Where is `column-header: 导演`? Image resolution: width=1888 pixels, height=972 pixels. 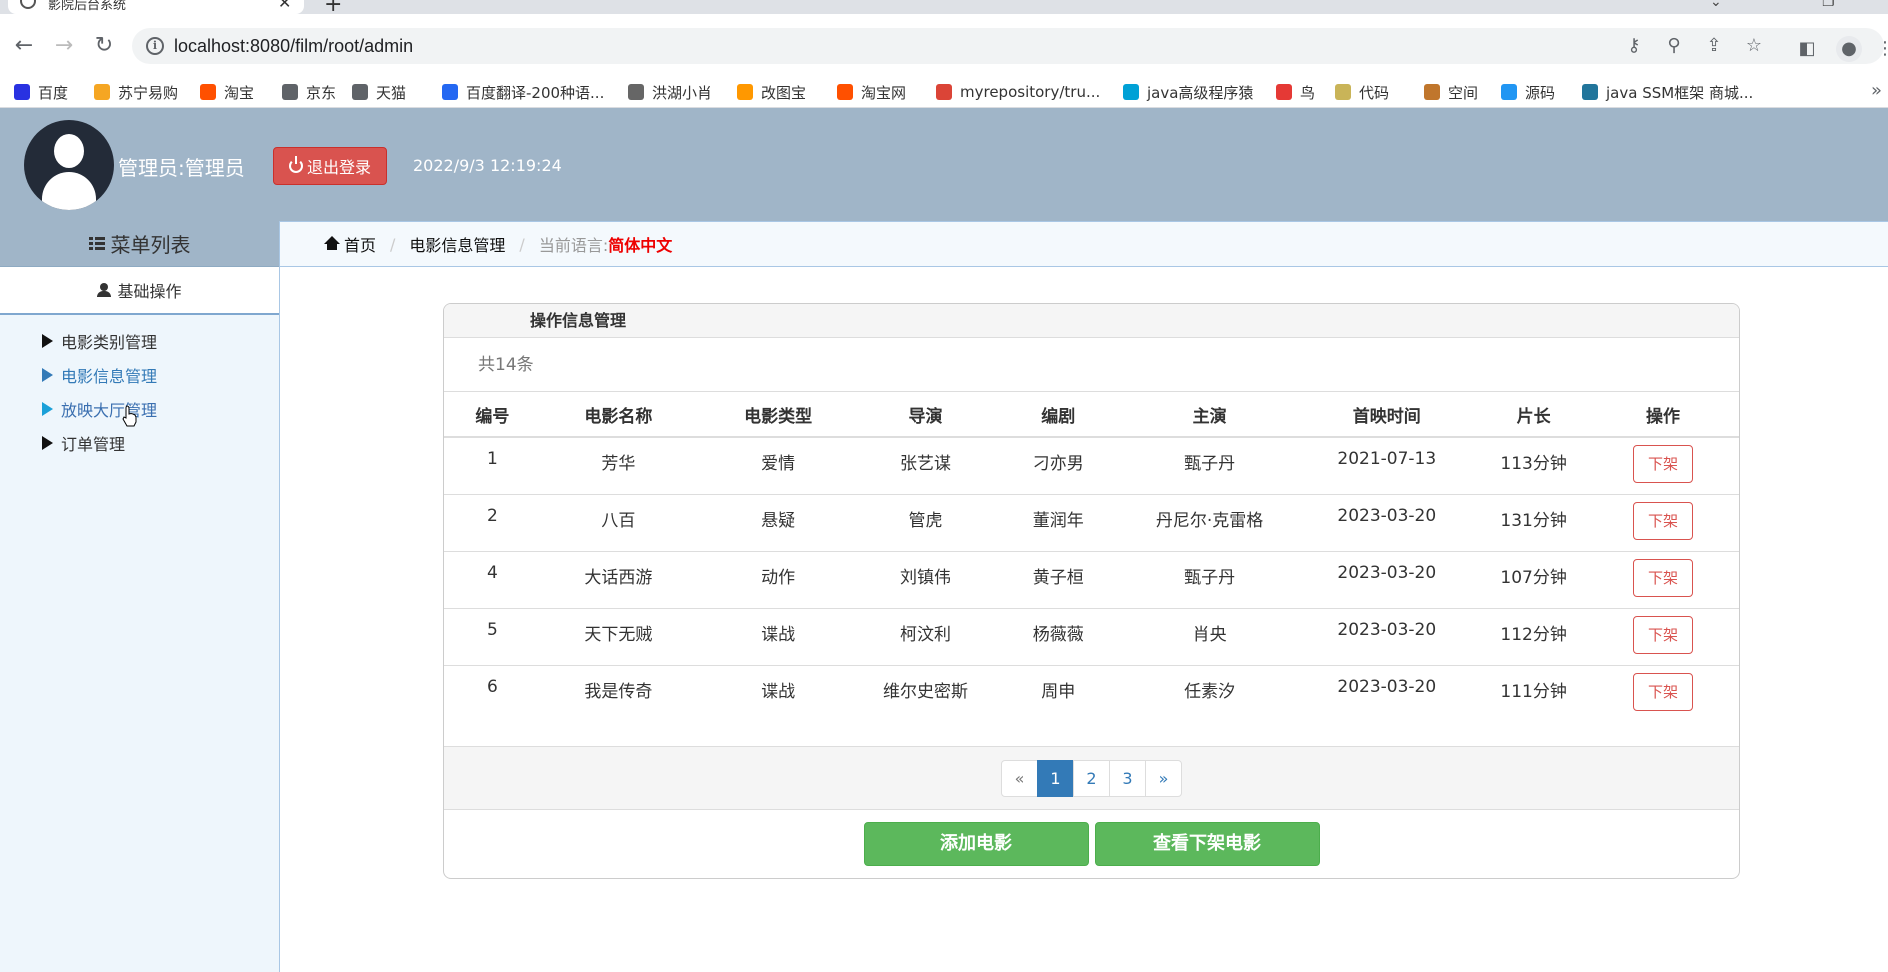 column-header: 导演 is located at coordinates (925, 415).